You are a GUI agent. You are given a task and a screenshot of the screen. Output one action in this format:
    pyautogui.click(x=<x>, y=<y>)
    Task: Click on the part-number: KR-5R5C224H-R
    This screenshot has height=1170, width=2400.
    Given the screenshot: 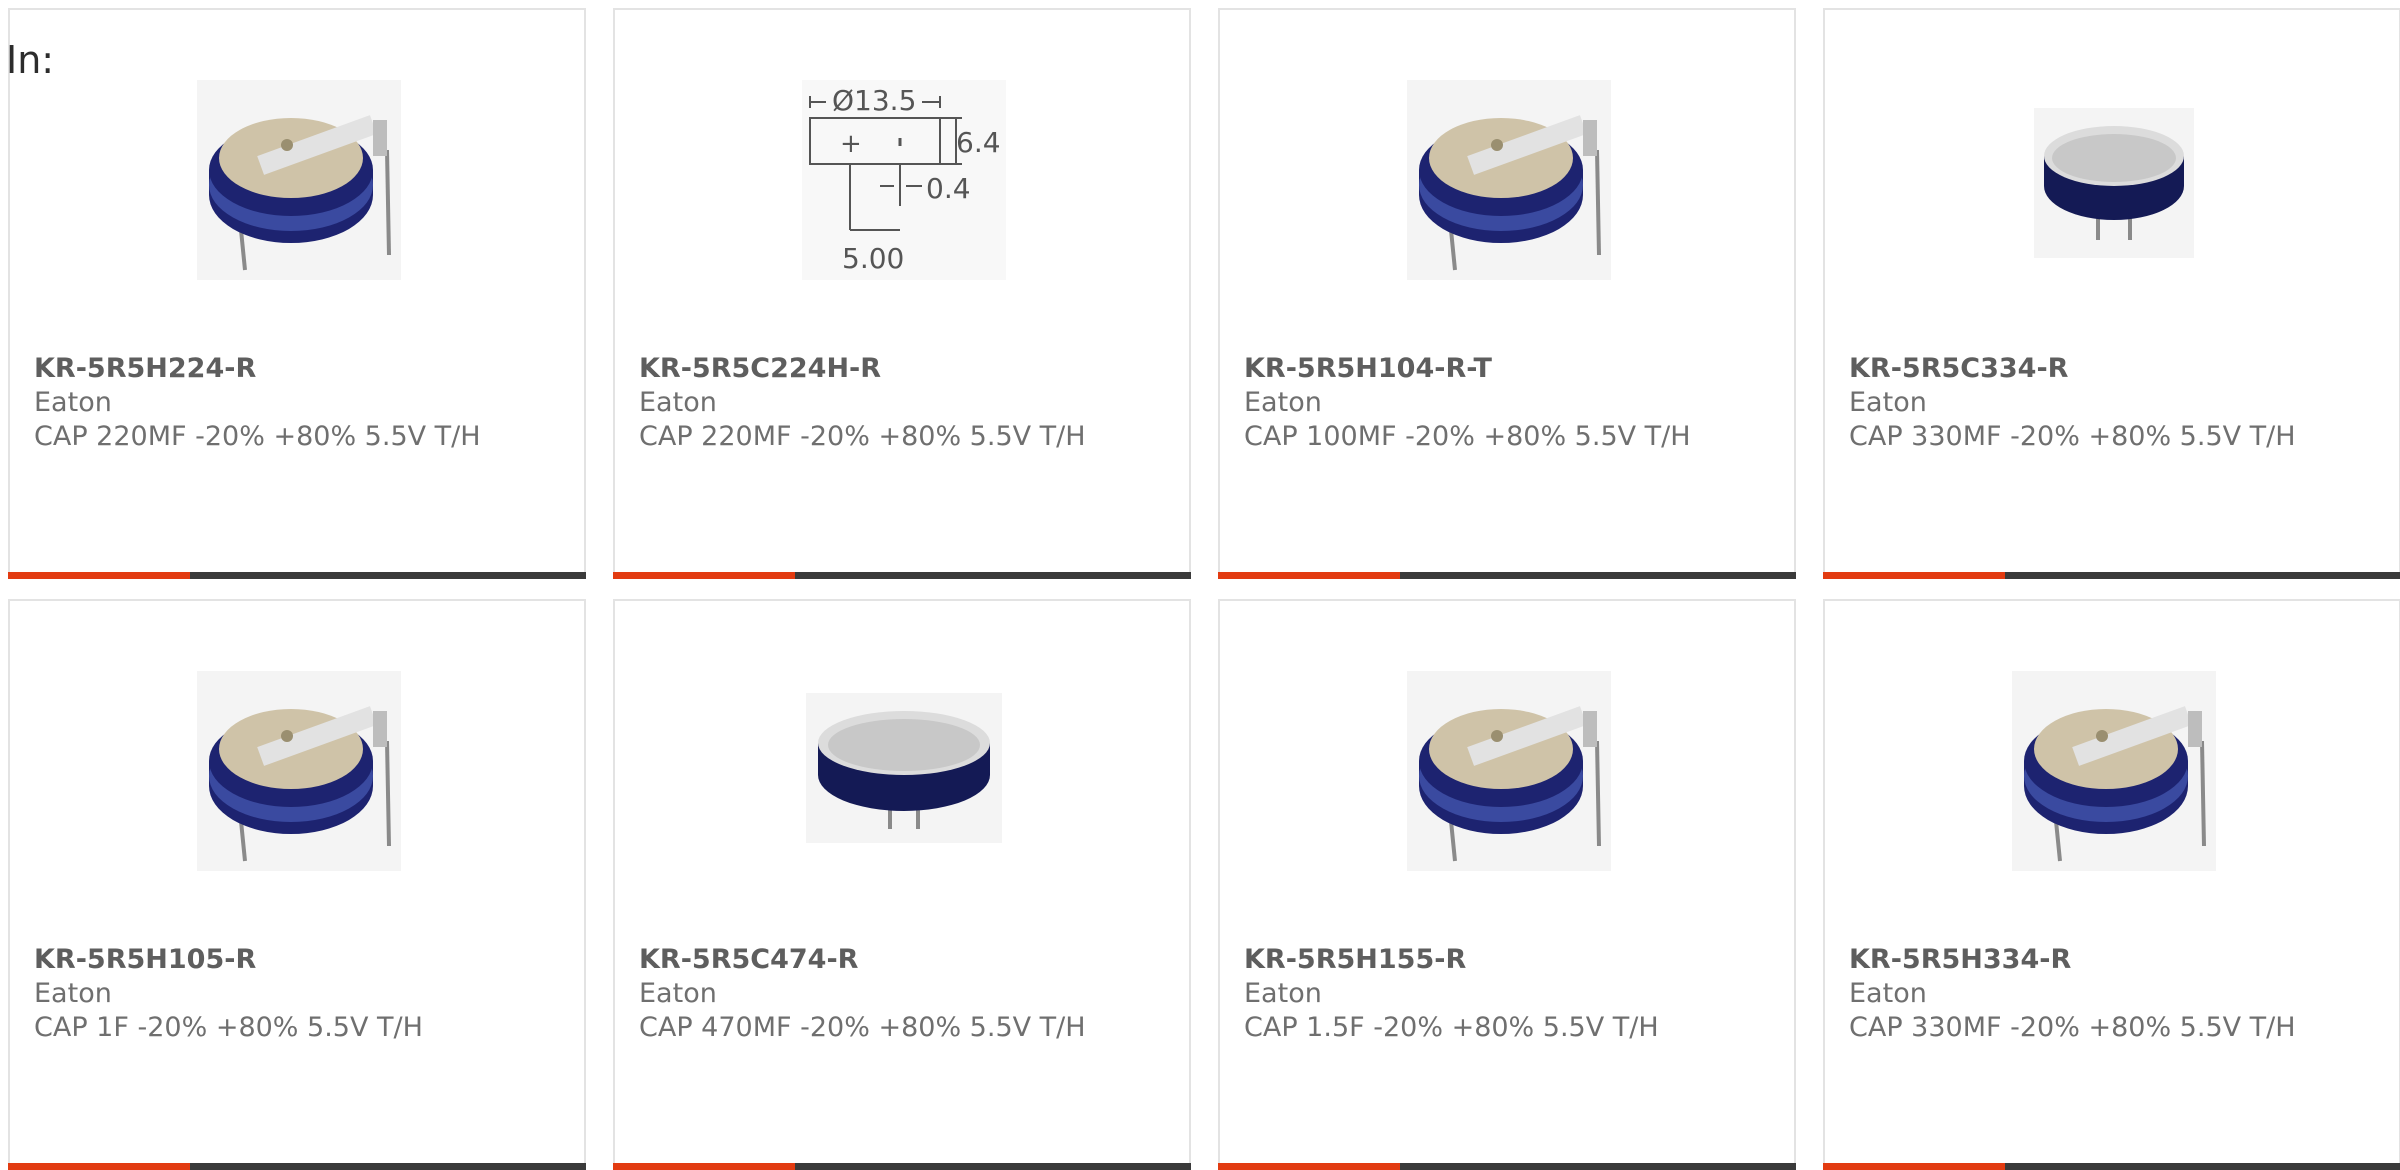 What is the action you would take?
    pyautogui.click(x=904, y=369)
    